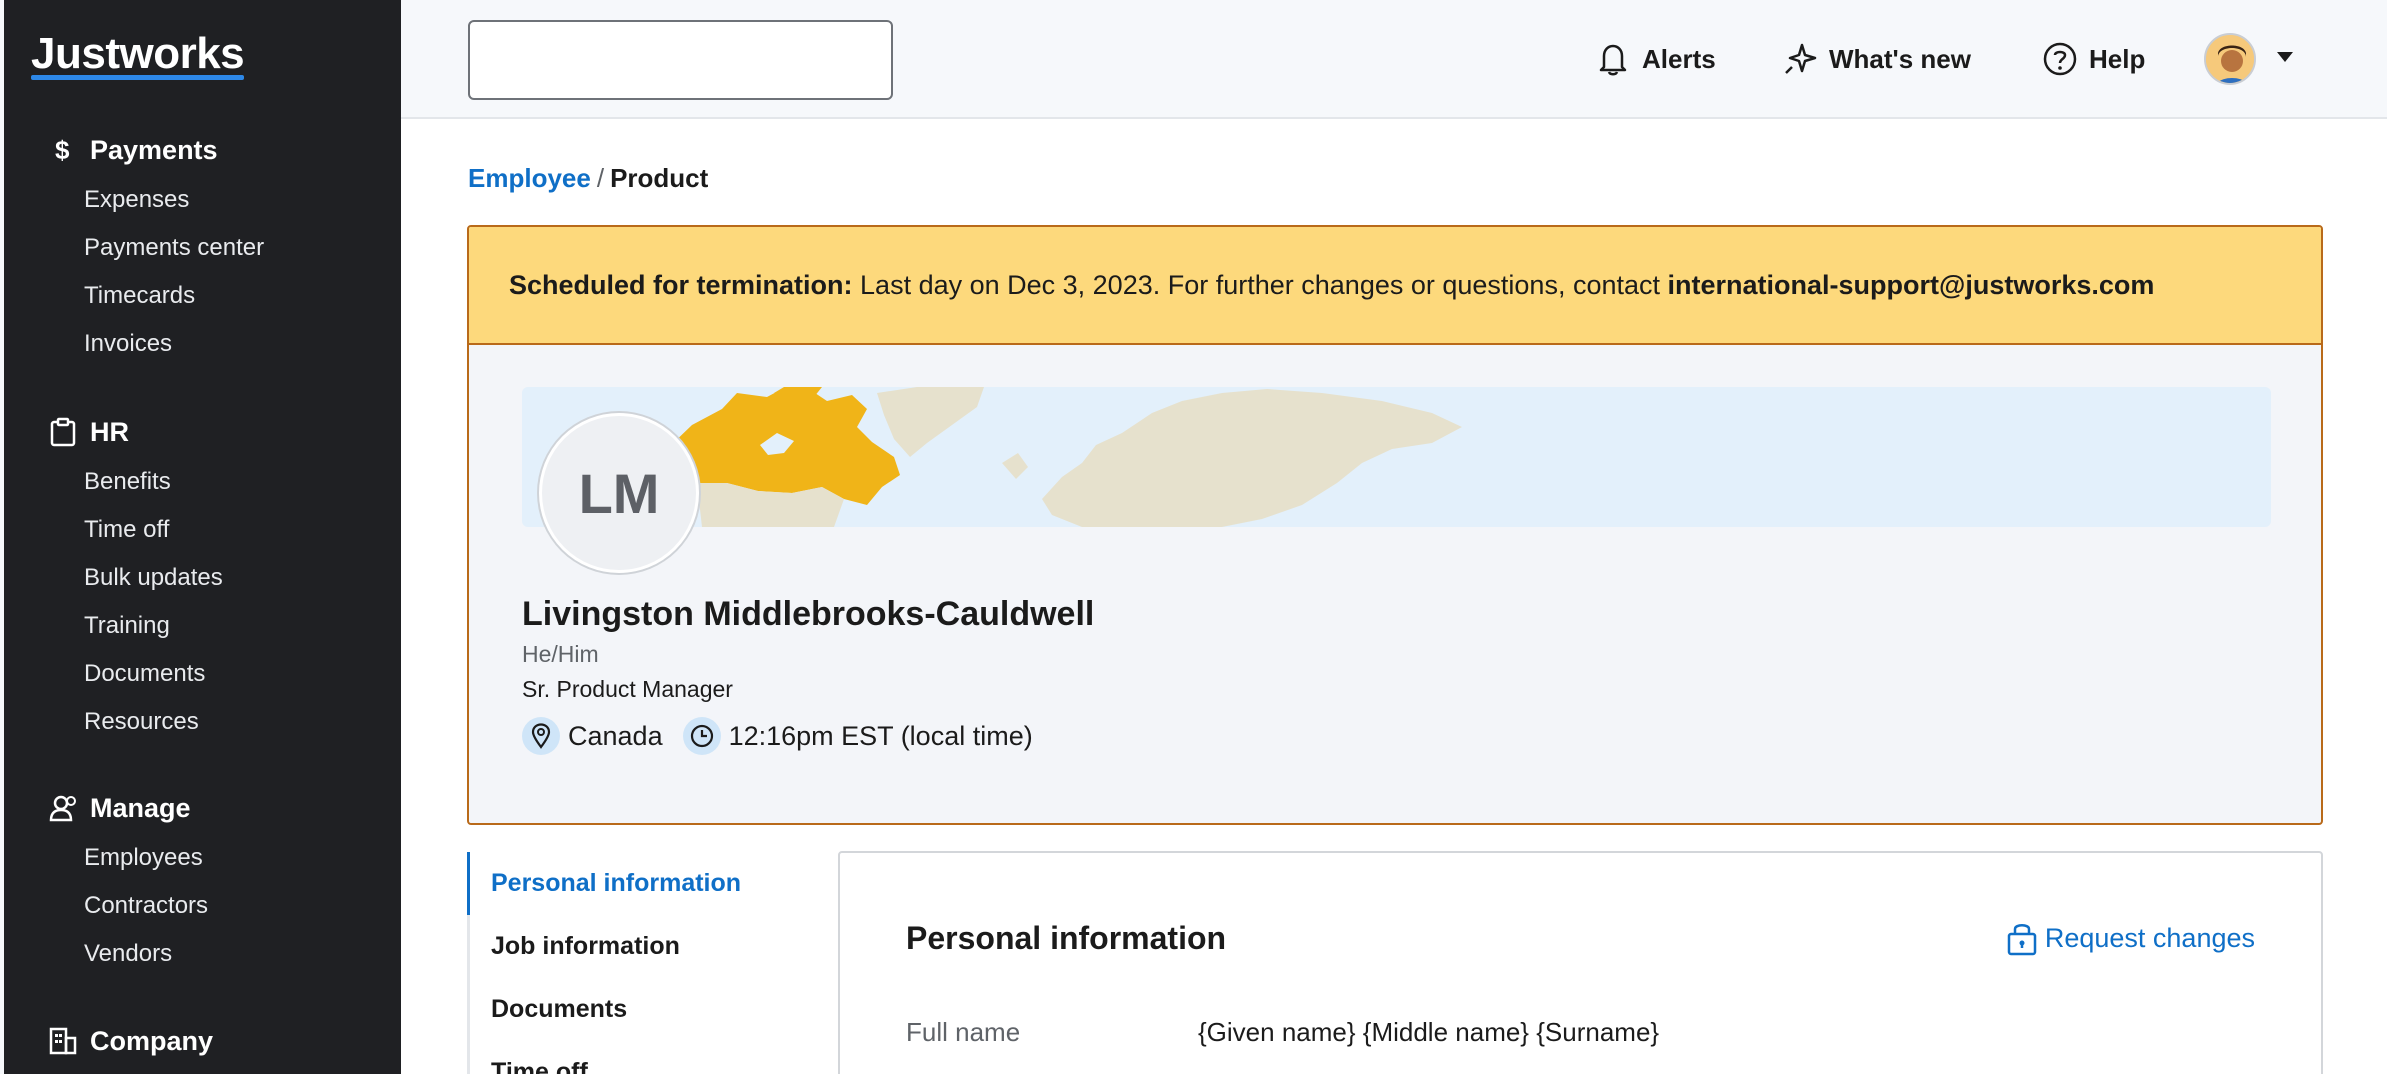  What do you see at coordinates (701, 736) in the screenshot?
I see `clock-icon` at bounding box center [701, 736].